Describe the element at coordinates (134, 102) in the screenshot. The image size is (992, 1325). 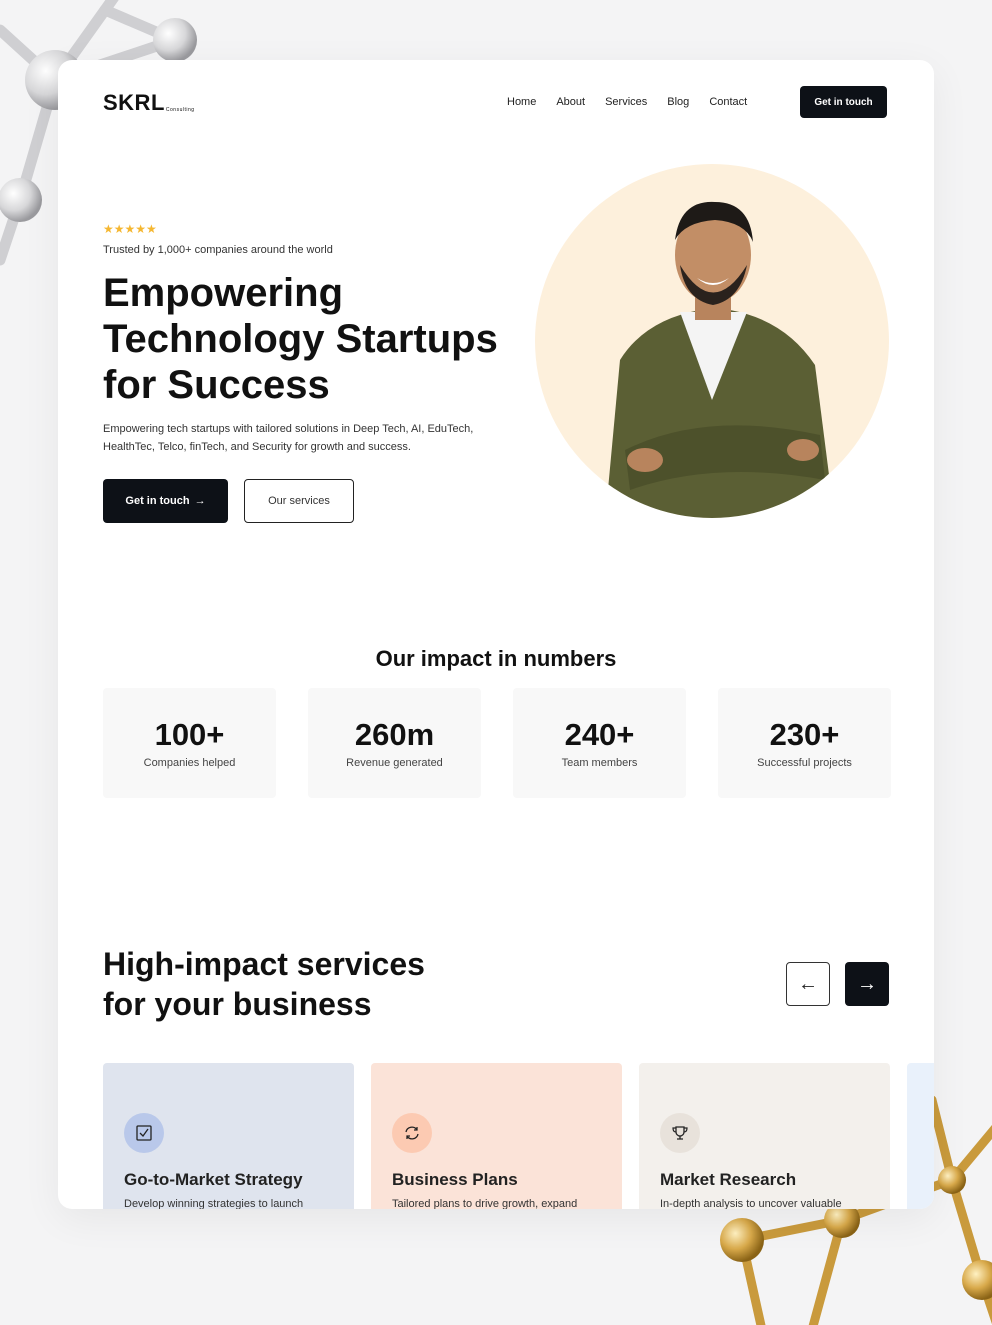
I see `logo-text: SKRL` at that location.